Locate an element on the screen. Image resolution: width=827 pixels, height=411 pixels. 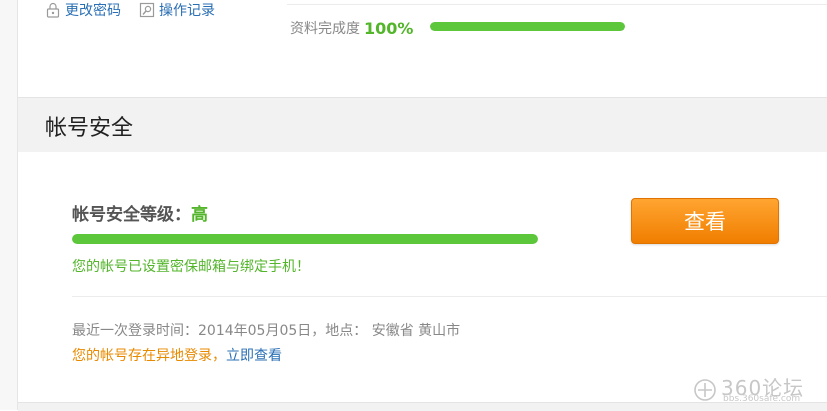
operation-log-link: 操作记录 is located at coordinates (177, 10).